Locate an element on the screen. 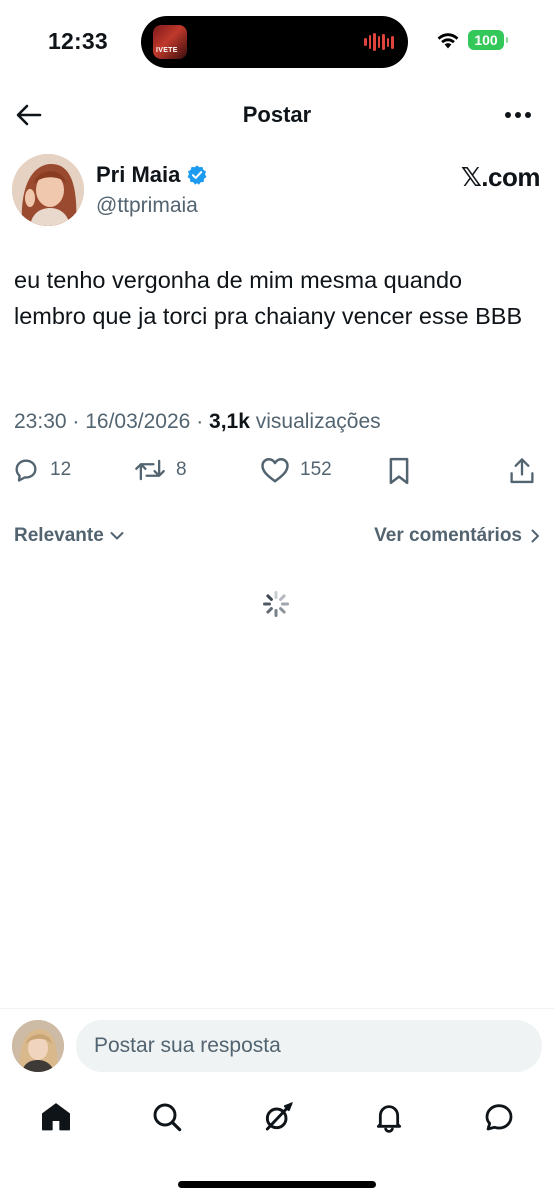 The width and height of the screenshot is (554, 1200). author-avatar is located at coordinates (48, 190).